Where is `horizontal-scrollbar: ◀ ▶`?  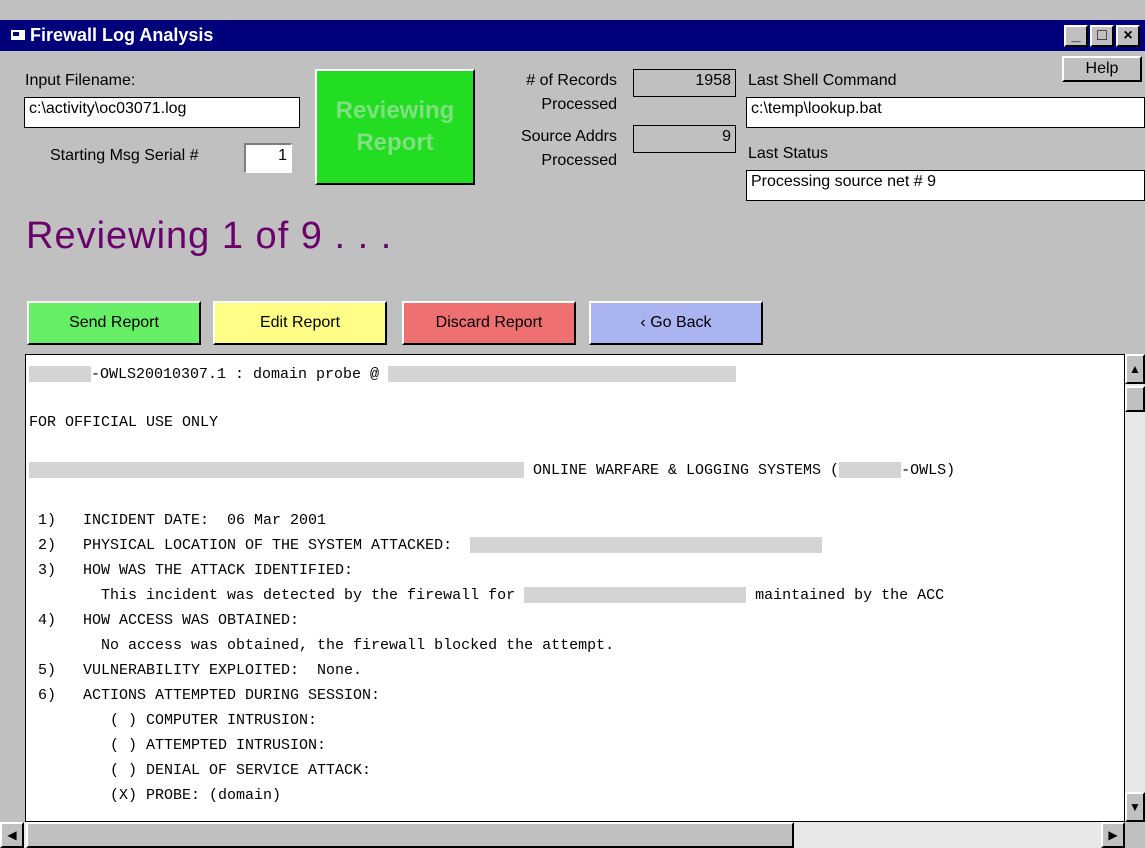 horizontal-scrollbar: ◀ ▶ is located at coordinates (562, 835).